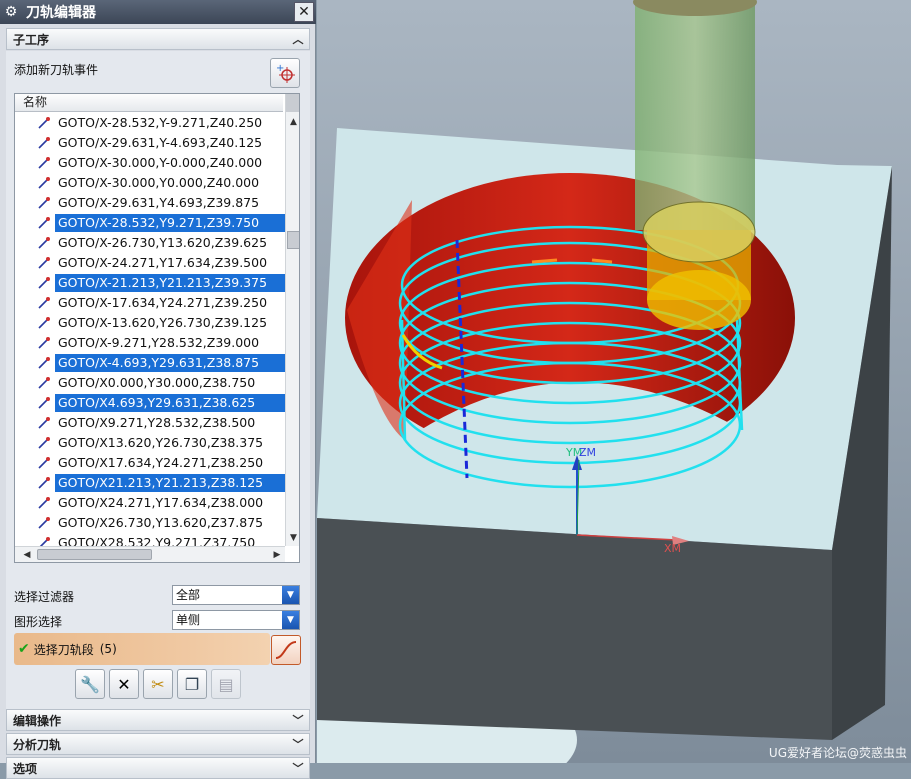 Image resolution: width=911 pixels, height=779 pixels. What do you see at coordinates (161, 522) in the screenshot?
I see `list-item-label: GOTO/X26.730,Y13.620,Z37.875` at bounding box center [161, 522].